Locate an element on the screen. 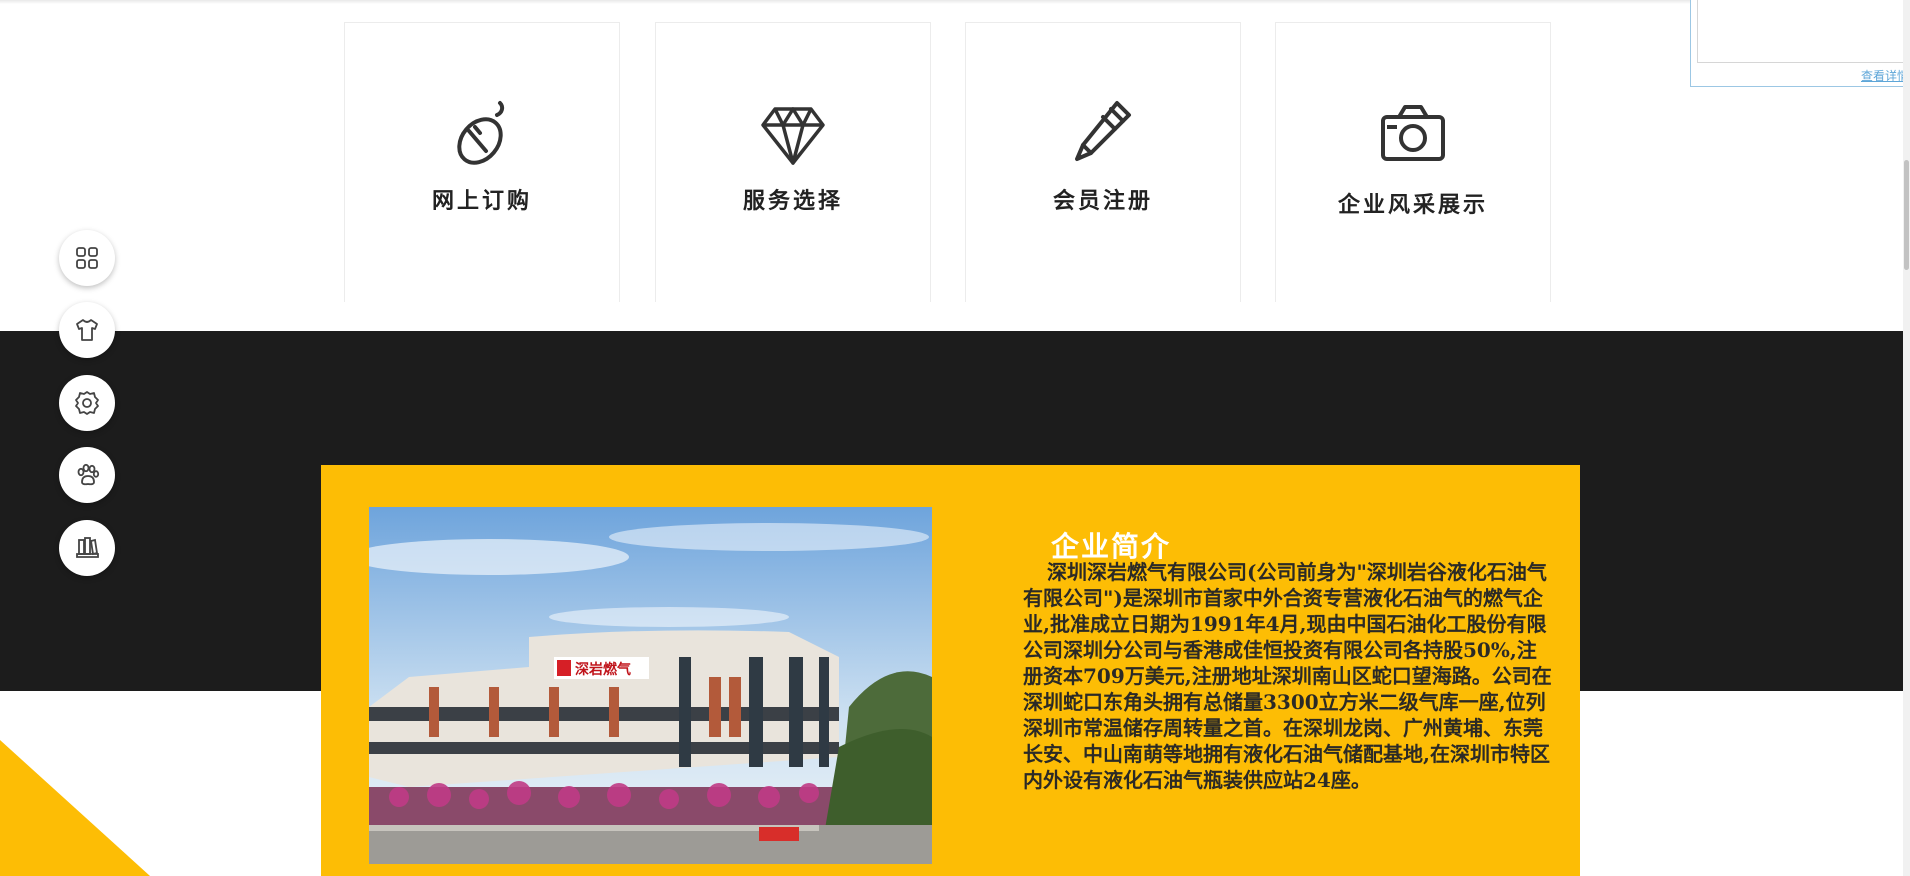 This screenshot has width=1910, height=876. card-label: 网上订购 is located at coordinates (481, 201).